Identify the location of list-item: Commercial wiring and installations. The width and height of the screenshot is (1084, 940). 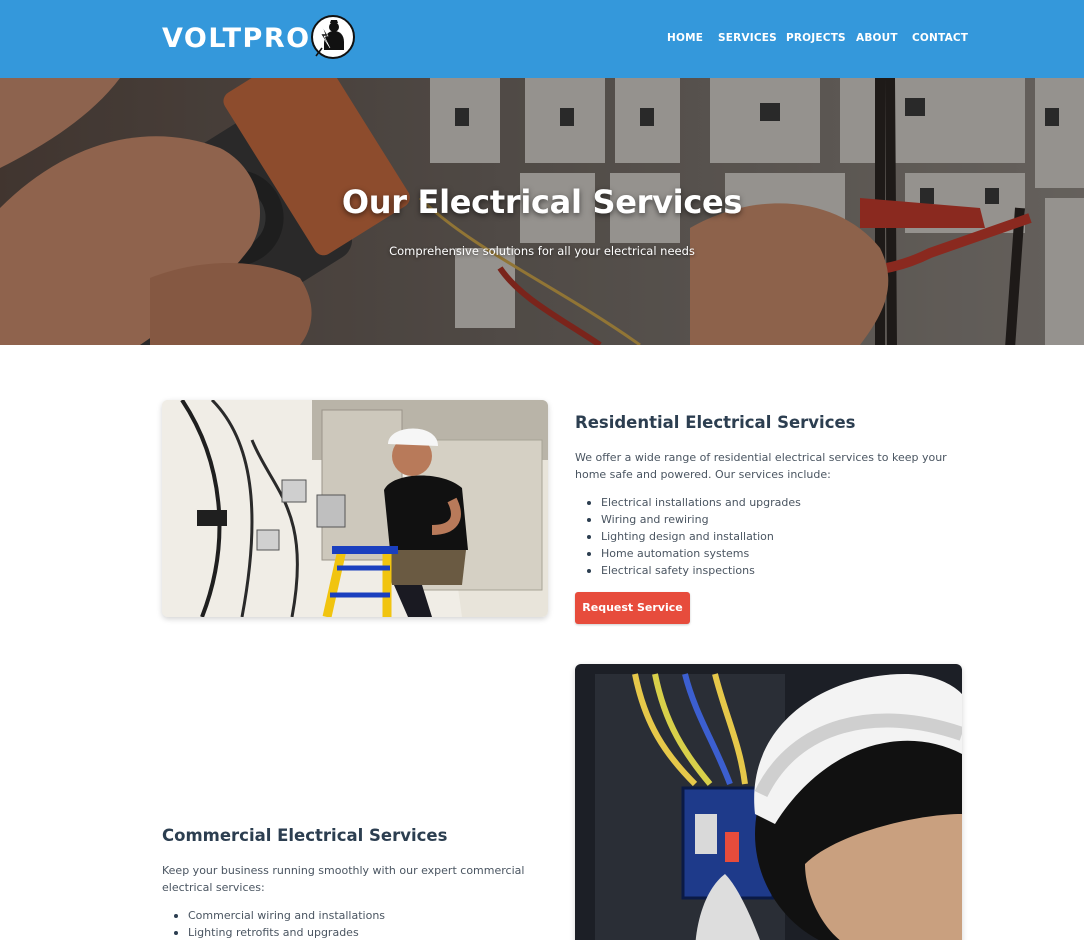
(273, 915).